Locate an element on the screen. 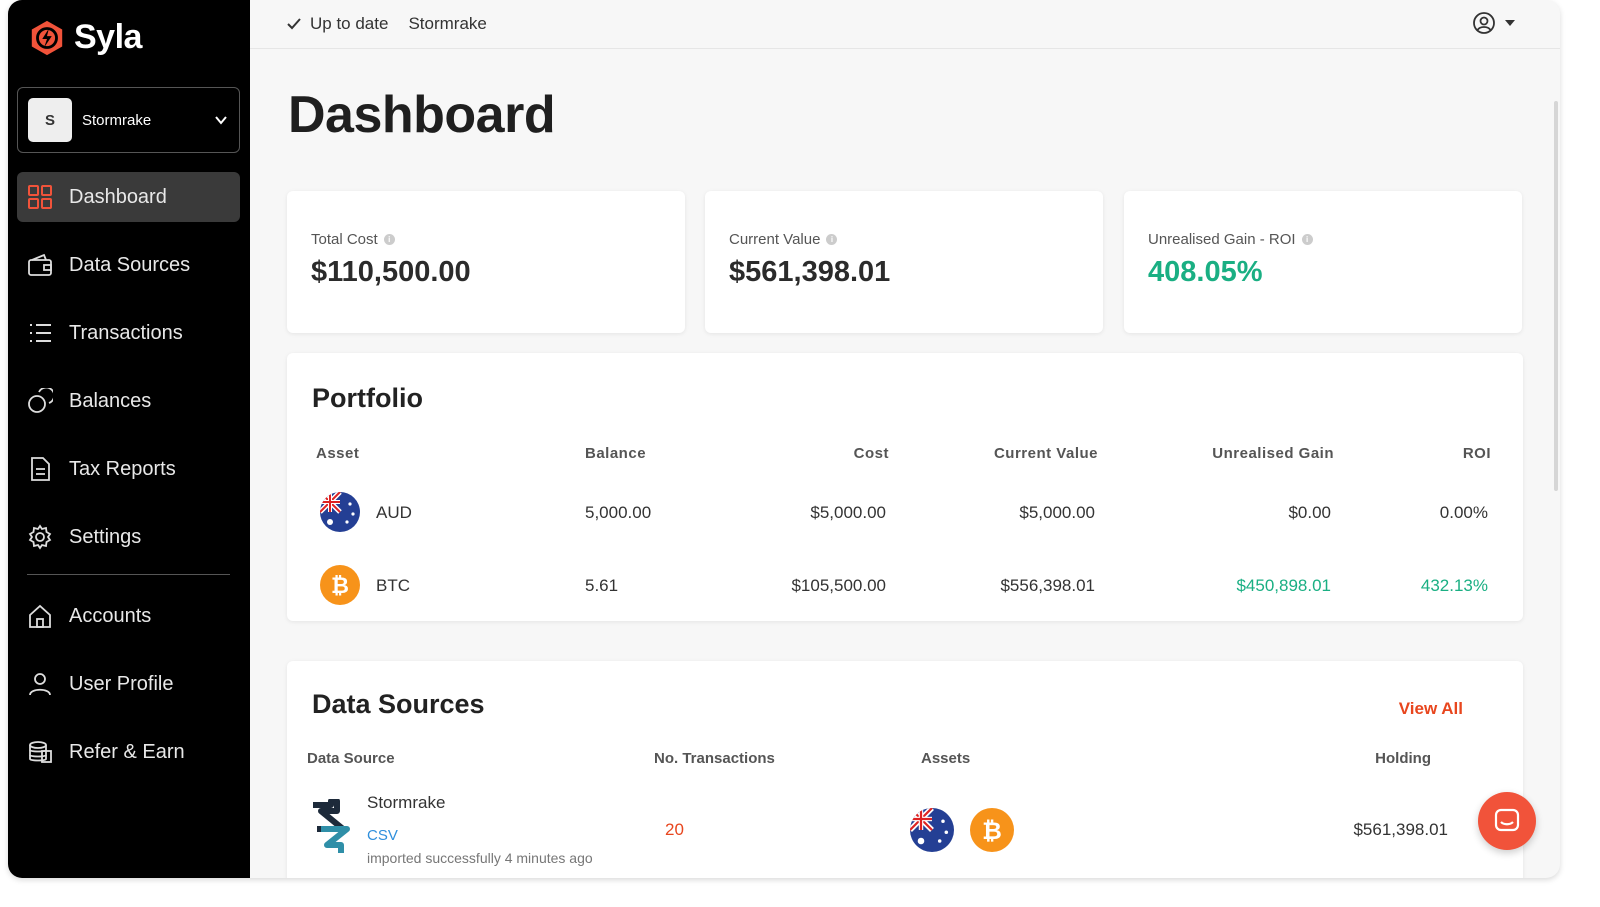  data-source-status: imported successfully 4 minutes ago is located at coordinates (480, 858).